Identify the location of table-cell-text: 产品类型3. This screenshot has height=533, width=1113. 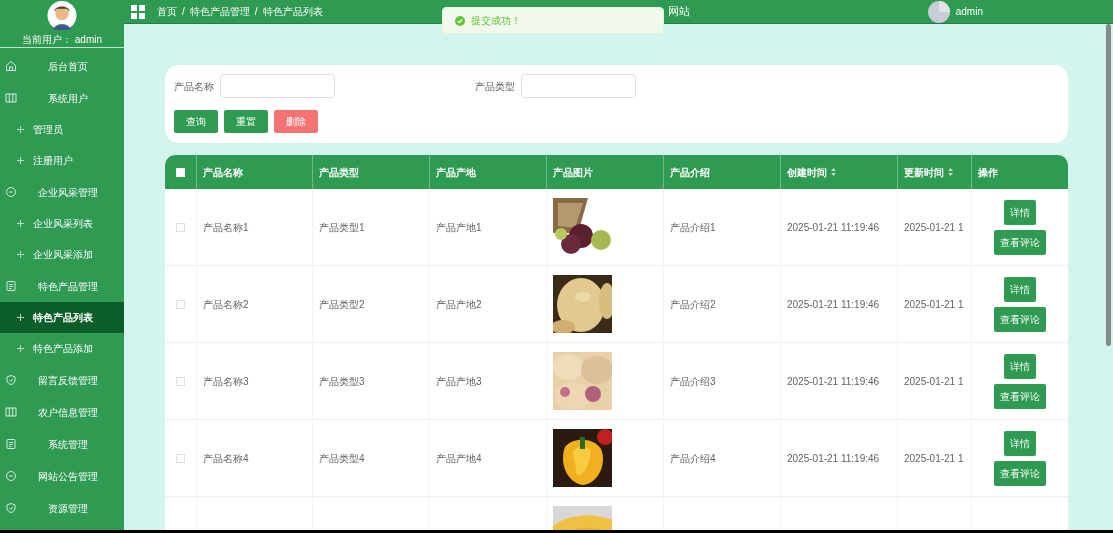
(342, 381).